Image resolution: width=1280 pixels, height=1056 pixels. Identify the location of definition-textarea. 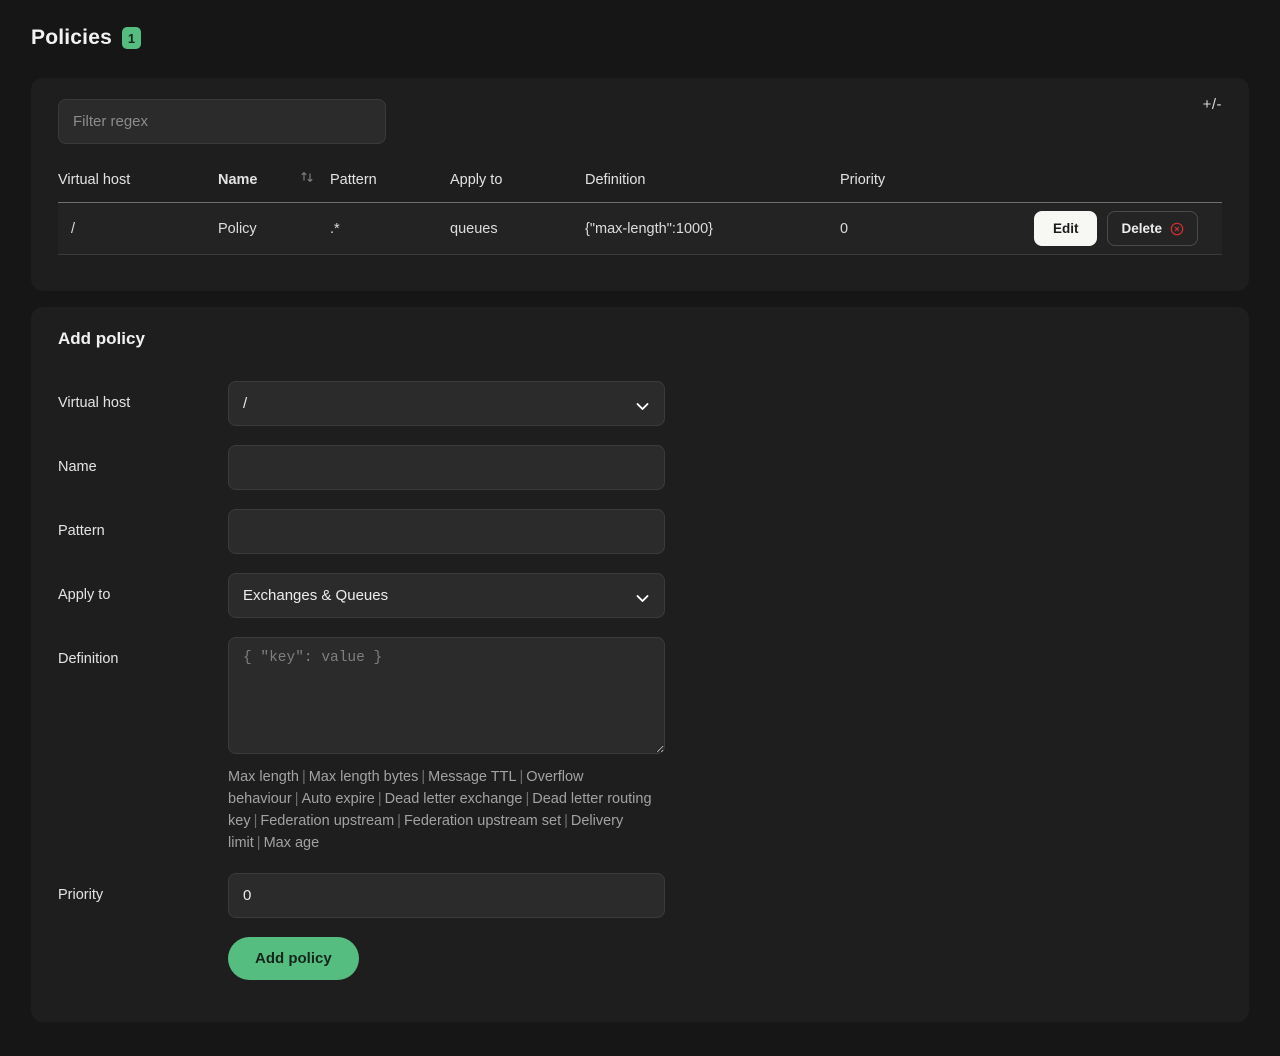
(446, 695).